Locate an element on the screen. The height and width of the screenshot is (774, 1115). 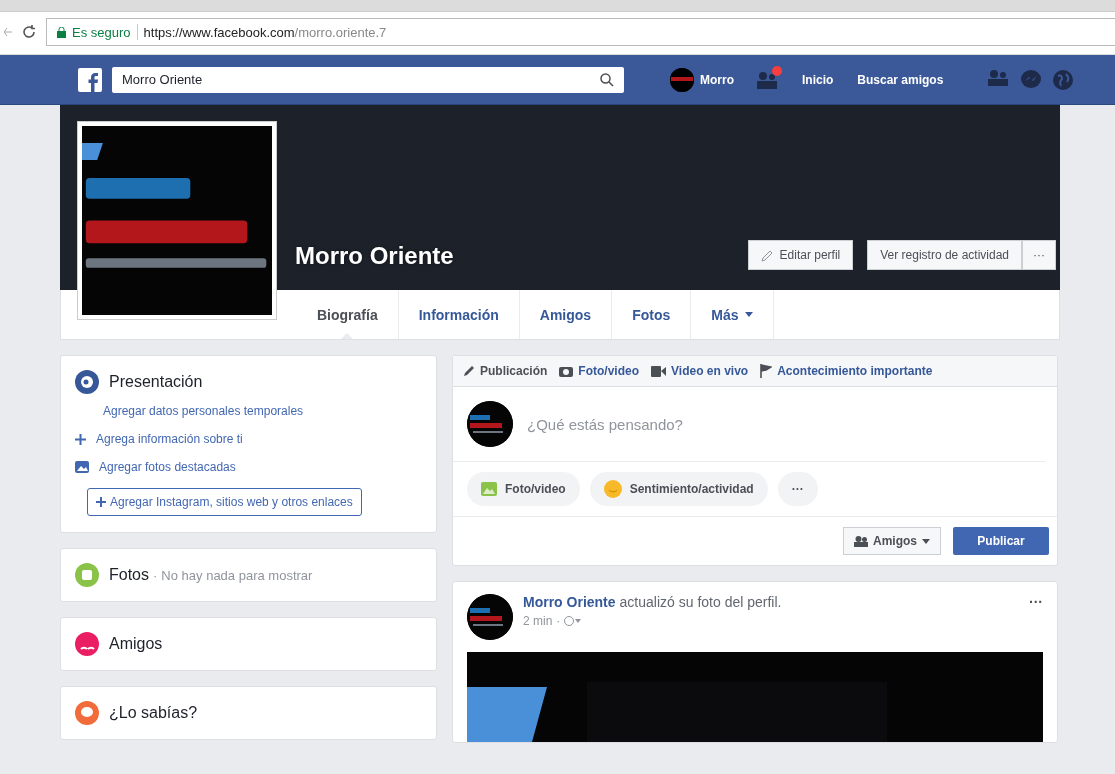
intro-link: Agregar datos personales temporales is located at coordinates (182, 411).